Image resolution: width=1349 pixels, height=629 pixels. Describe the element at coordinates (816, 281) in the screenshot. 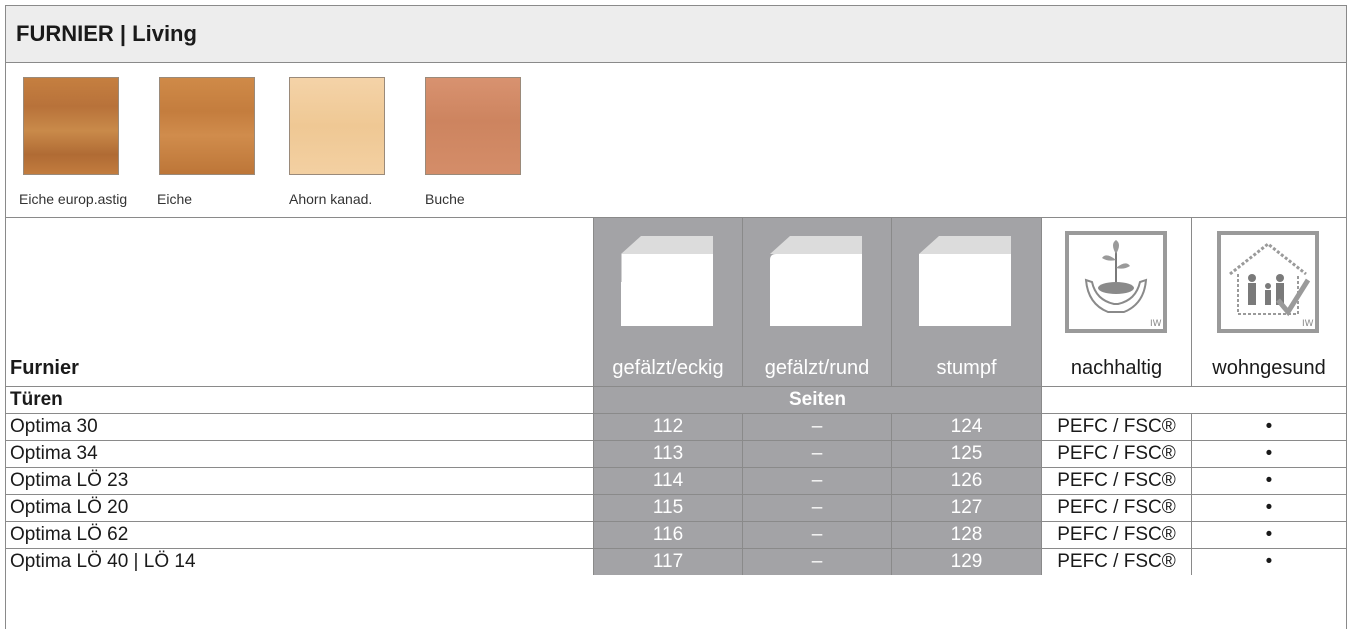

I see `profile-gefalzt-rund-icon` at that location.